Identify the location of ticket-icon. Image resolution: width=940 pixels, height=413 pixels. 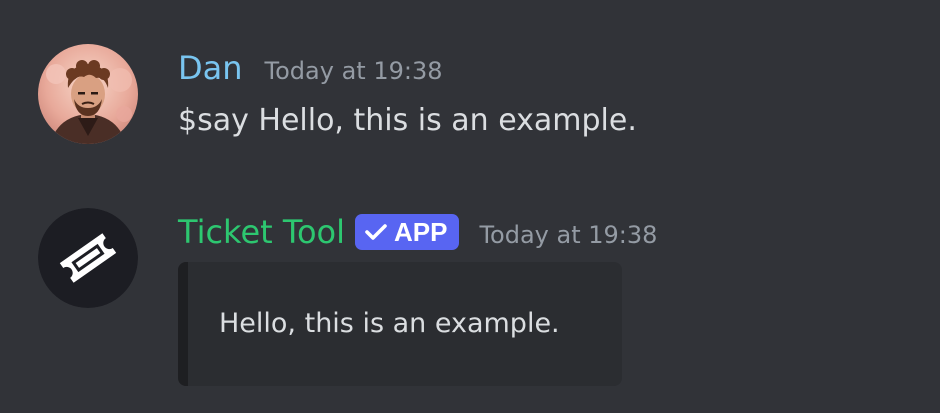
(88, 258).